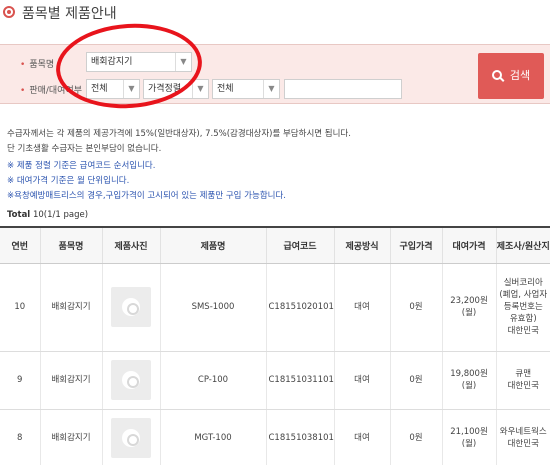 This screenshot has width=550, height=465. What do you see at coordinates (522, 245) in the screenshot?
I see `col-header: 제조사/원산지` at bounding box center [522, 245].